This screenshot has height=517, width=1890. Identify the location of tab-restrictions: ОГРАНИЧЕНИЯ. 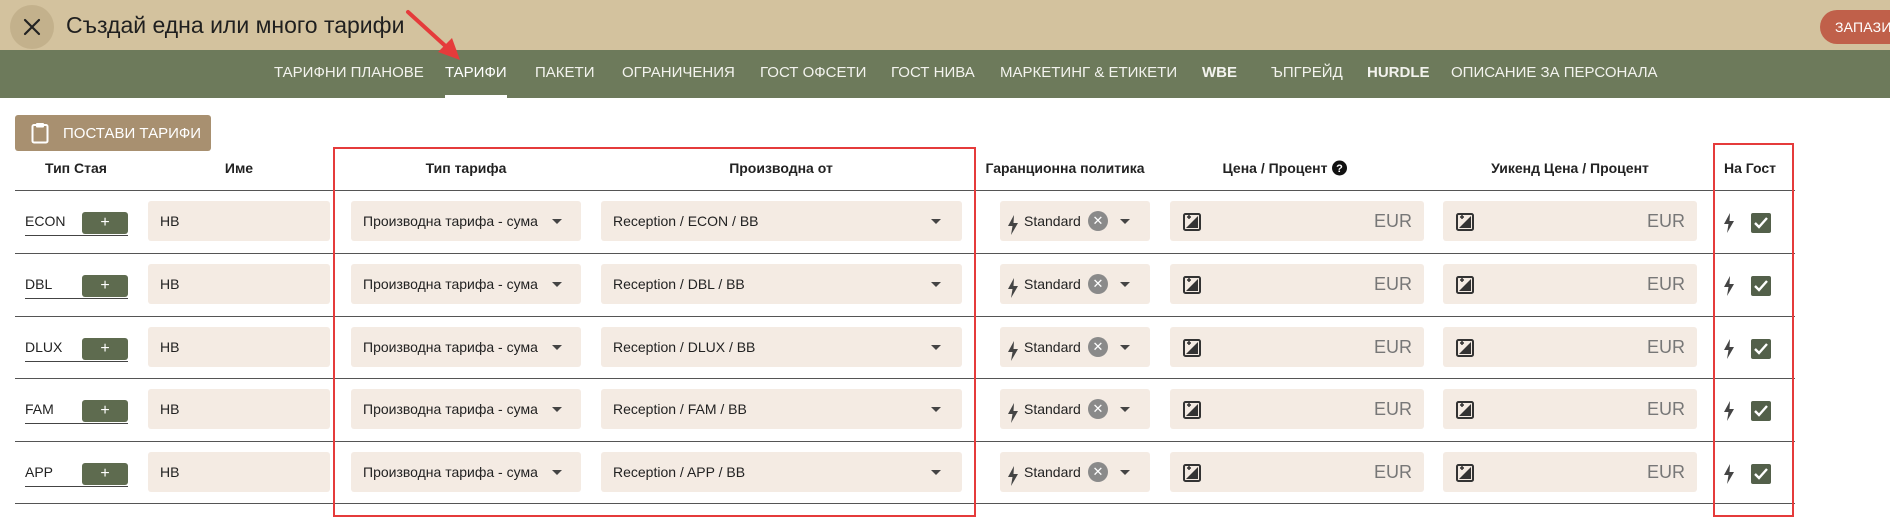
(678, 74).